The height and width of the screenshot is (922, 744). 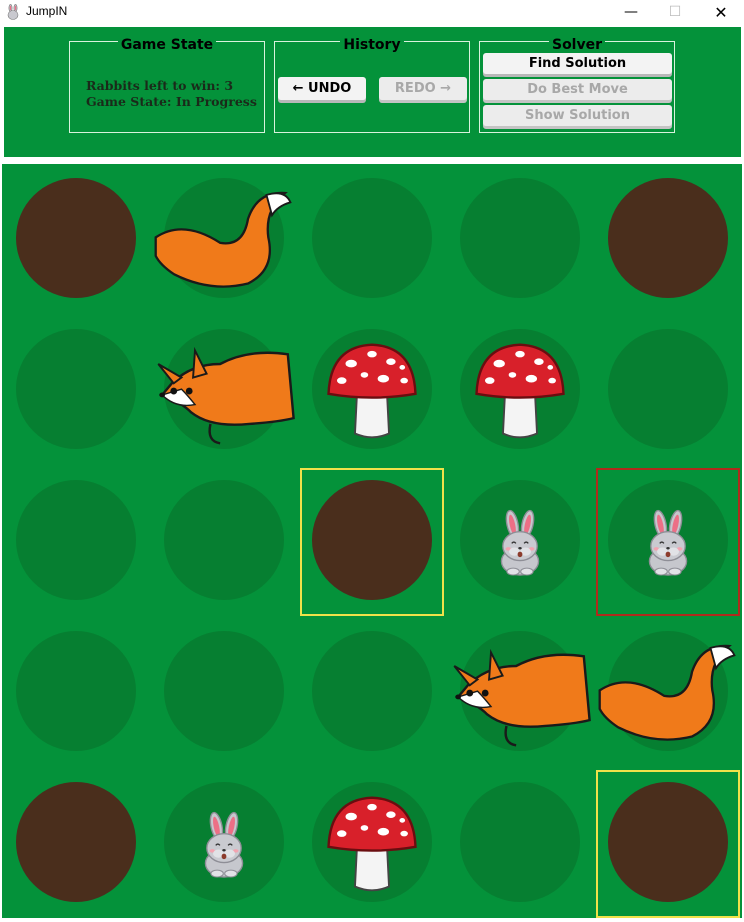 What do you see at coordinates (47, 11) in the screenshot?
I see `window-title: JumpIN` at bounding box center [47, 11].